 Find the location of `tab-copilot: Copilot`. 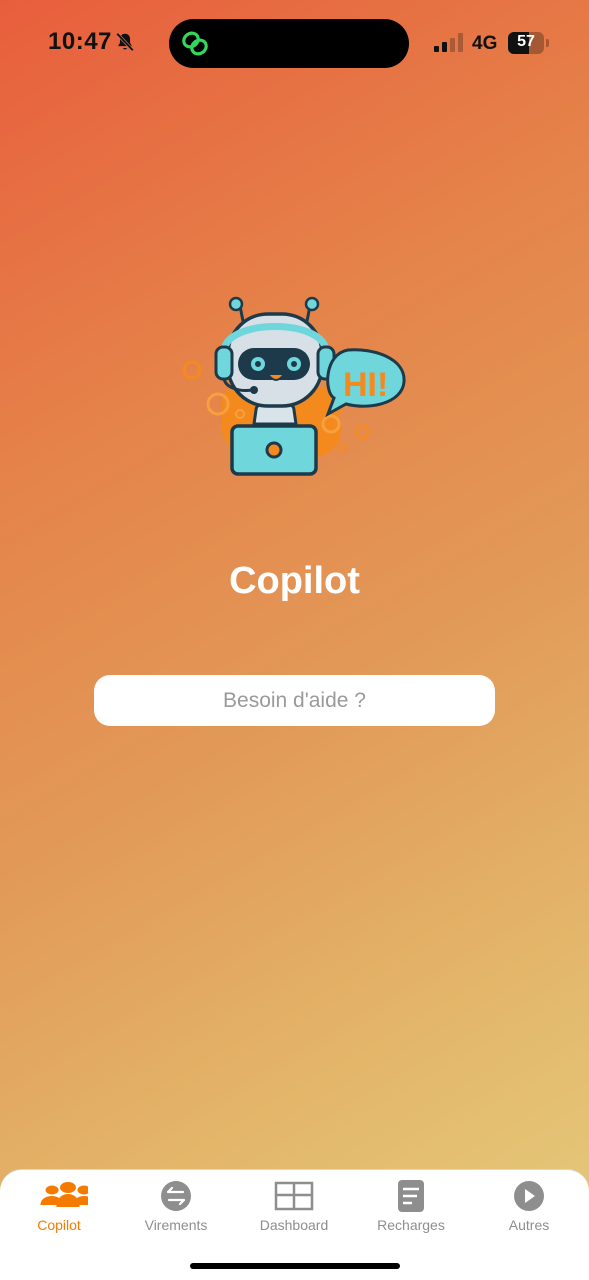

tab-copilot: Copilot is located at coordinates (59, 1207).